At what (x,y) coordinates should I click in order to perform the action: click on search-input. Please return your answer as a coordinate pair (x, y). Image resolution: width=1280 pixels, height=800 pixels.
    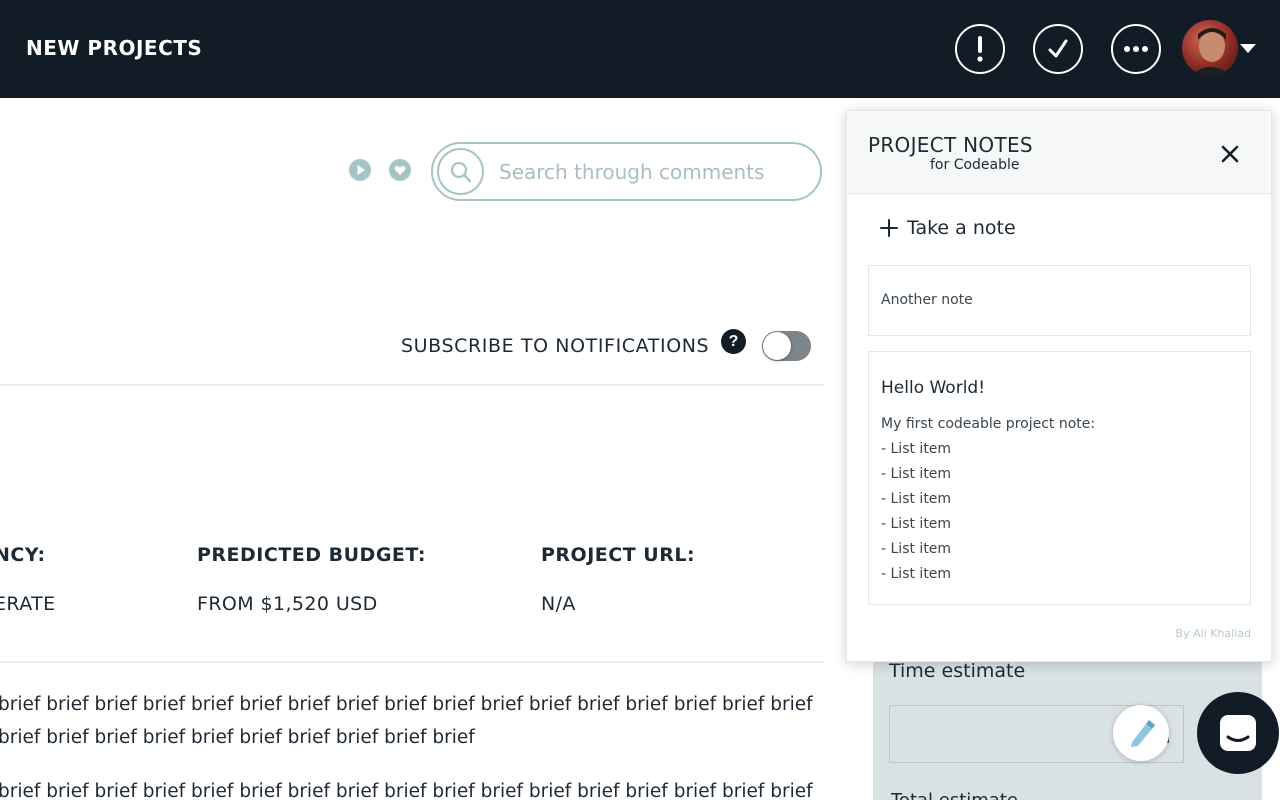
    Looking at the image, I should click on (649, 172).